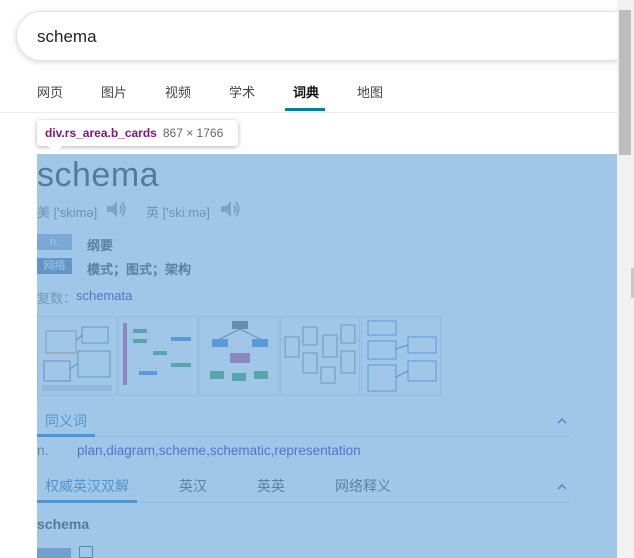 This screenshot has width=634, height=558. Describe the element at coordinates (317, 37) in the screenshot. I see `search-input` at that location.